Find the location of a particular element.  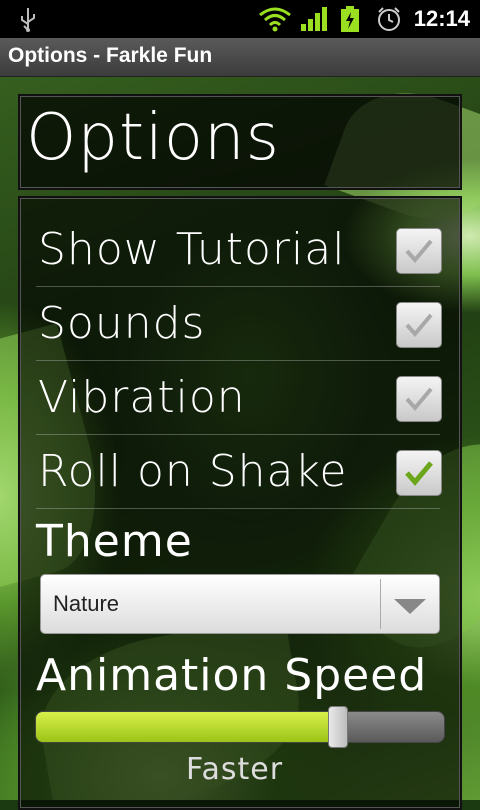

slider-fill is located at coordinates (187, 727).